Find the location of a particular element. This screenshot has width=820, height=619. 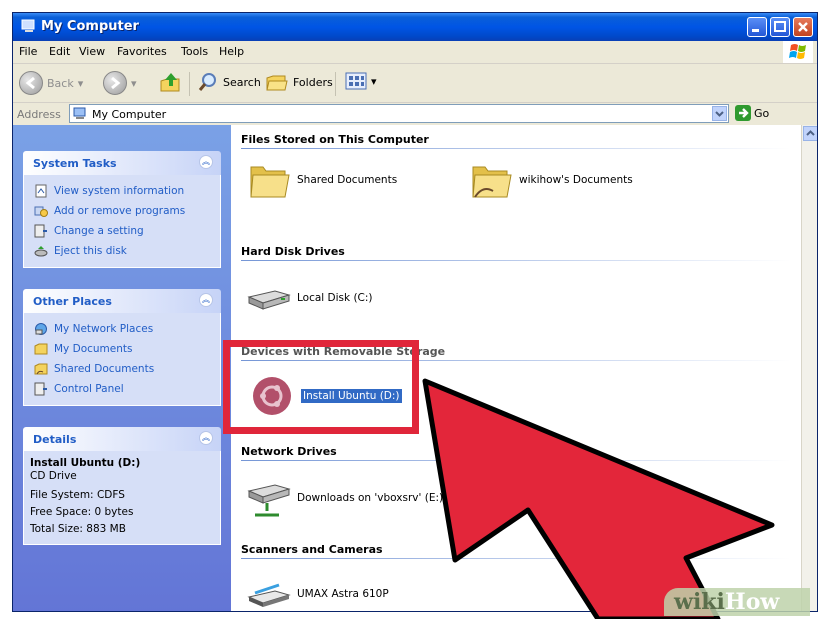

maximize-button is located at coordinates (780, 27).